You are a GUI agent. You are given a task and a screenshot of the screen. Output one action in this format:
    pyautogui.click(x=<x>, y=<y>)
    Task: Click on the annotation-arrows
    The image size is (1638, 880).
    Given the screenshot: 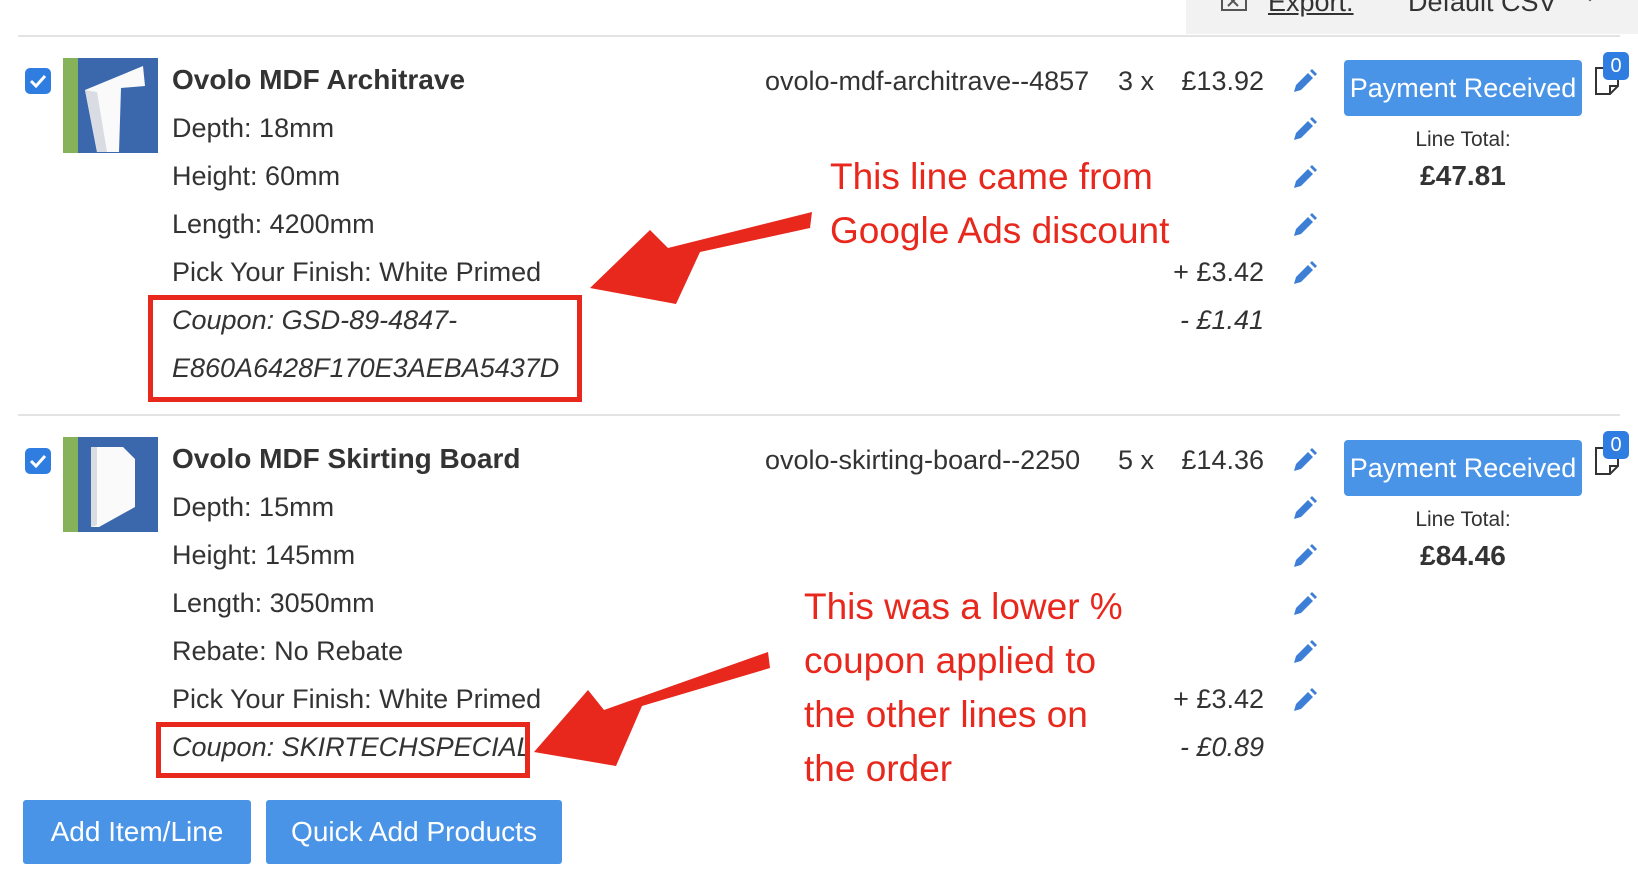 What is the action you would take?
    pyautogui.click(x=673, y=489)
    